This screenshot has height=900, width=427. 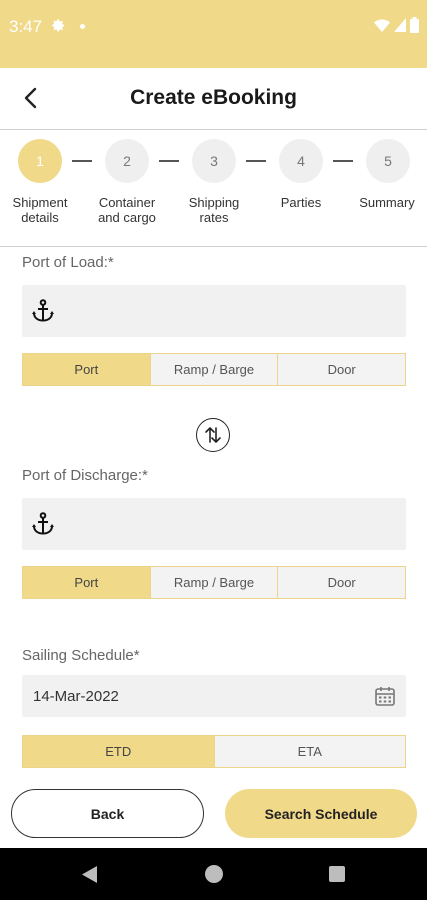 What do you see at coordinates (342, 369) in the screenshot?
I see `port-of-load-option-door: Door` at bounding box center [342, 369].